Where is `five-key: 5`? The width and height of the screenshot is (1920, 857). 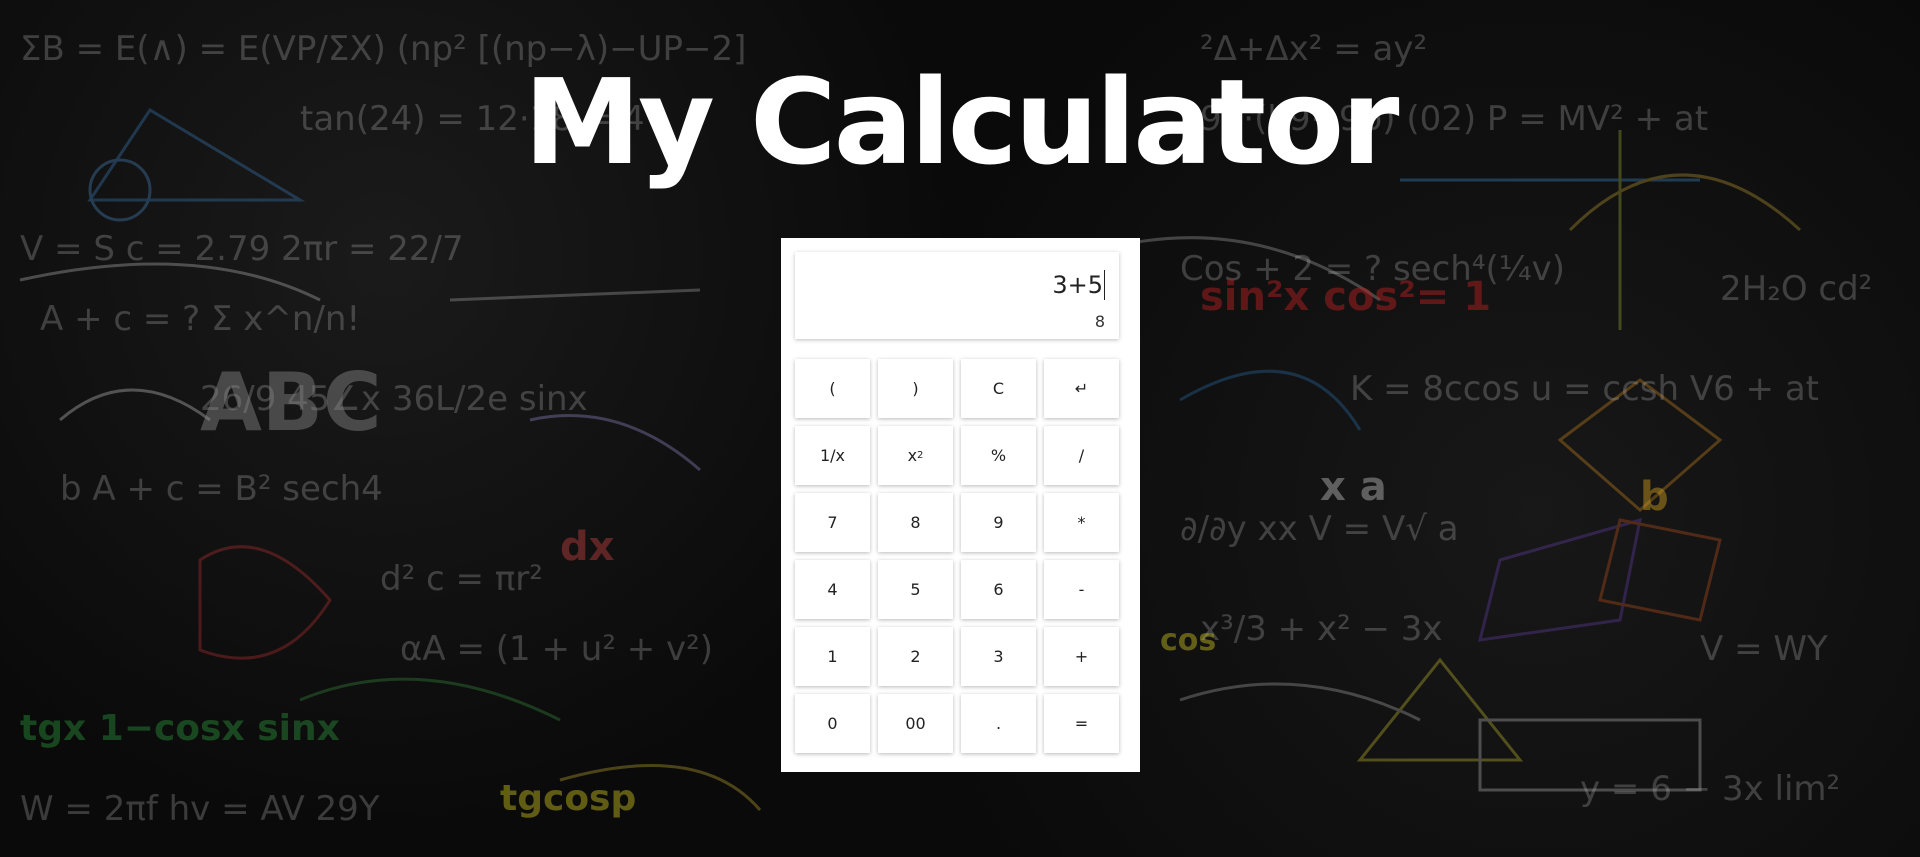
five-key: 5 is located at coordinates (915, 589).